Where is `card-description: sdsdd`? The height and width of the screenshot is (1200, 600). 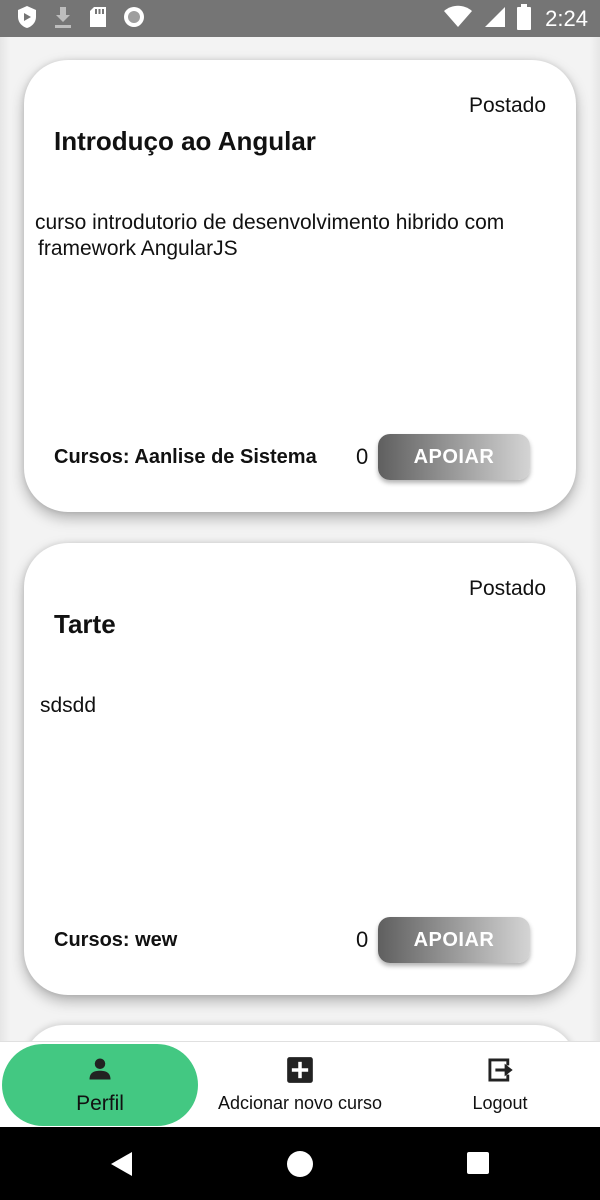 card-description: sdsdd is located at coordinates (68, 705).